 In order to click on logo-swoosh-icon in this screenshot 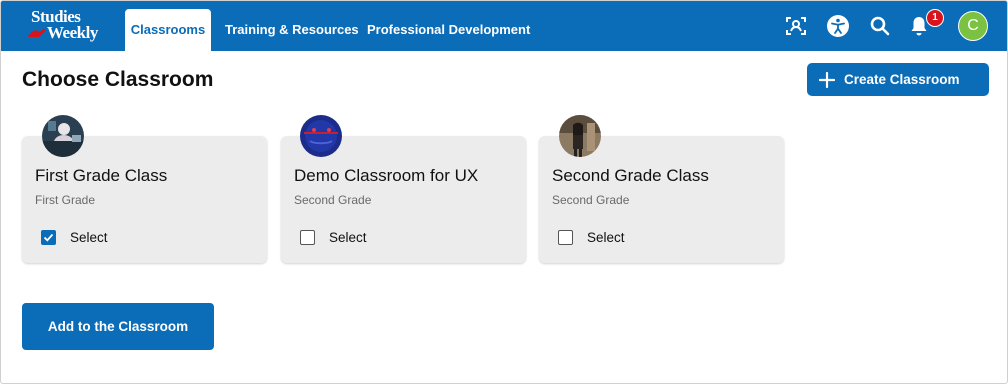, I will do `click(37, 33)`.